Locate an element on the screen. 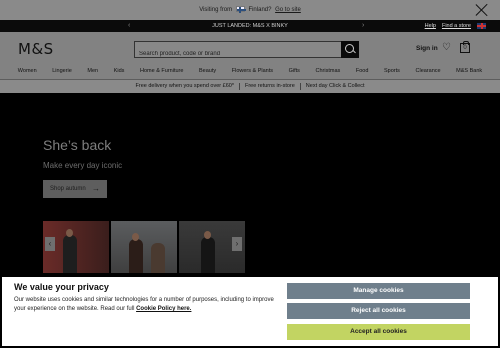  cookie-title: We value your privacy is located at coordinates (61, 287).